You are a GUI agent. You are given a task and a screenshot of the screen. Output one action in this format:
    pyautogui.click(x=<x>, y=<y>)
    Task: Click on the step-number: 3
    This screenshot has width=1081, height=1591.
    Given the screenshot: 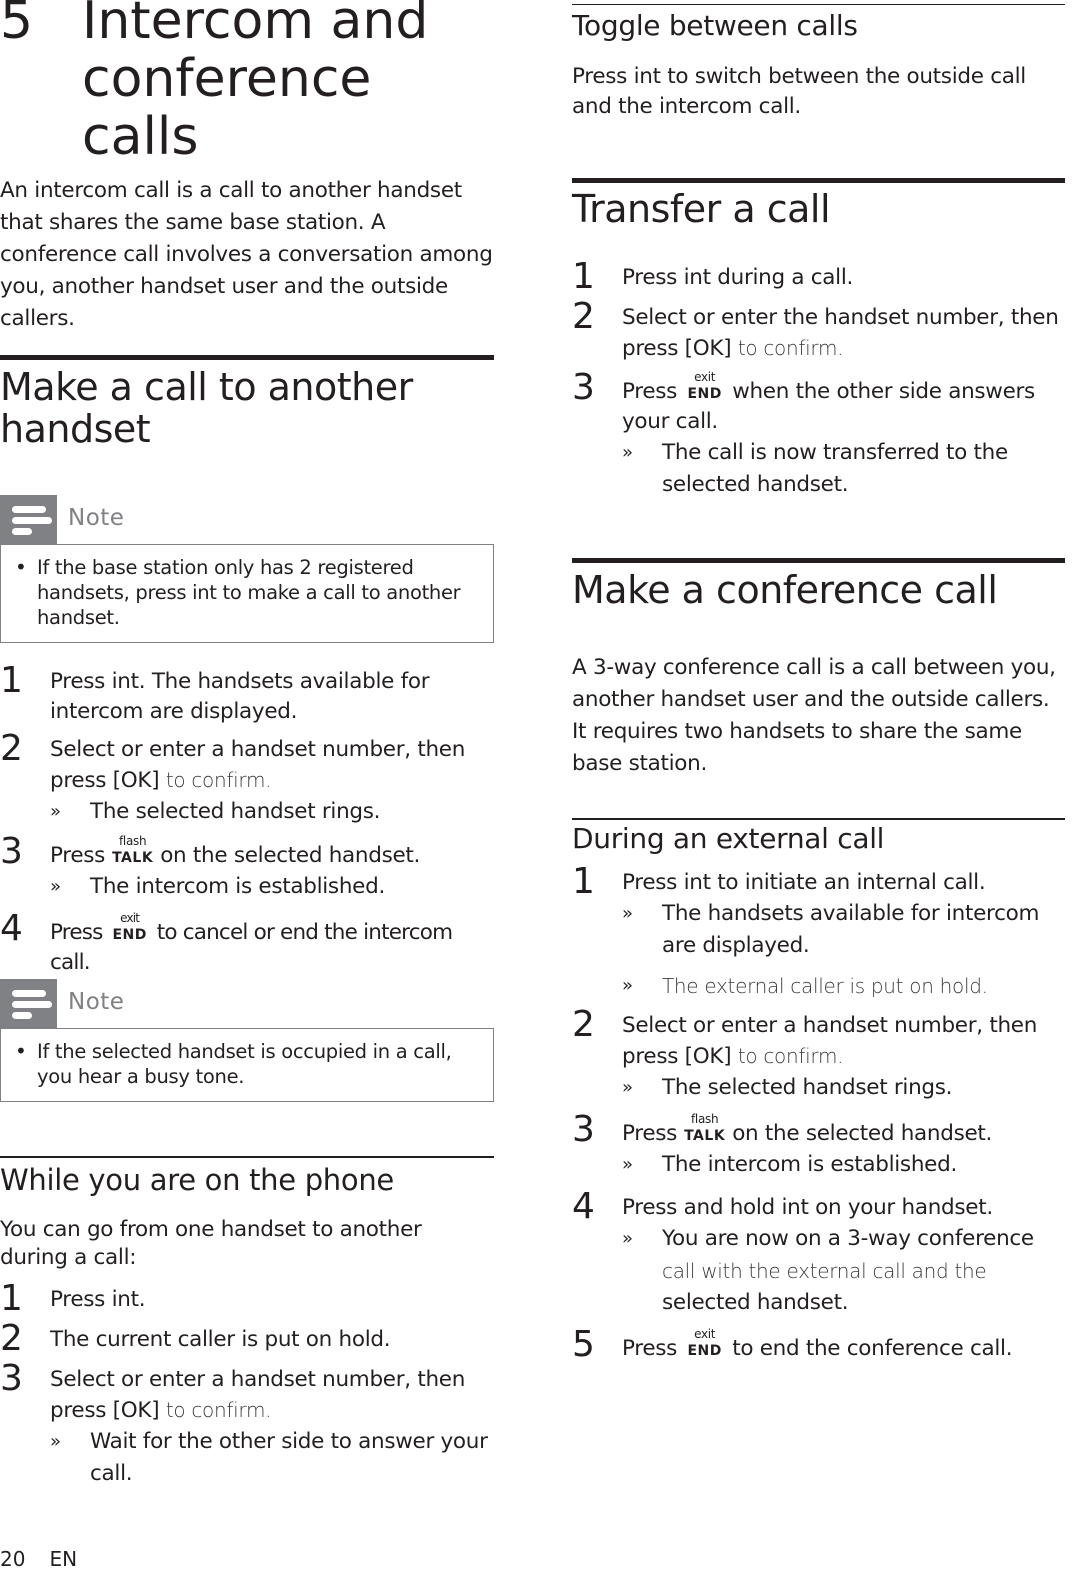 What is the action you would take?
    pyautogui.click(x=583, y=387)
    